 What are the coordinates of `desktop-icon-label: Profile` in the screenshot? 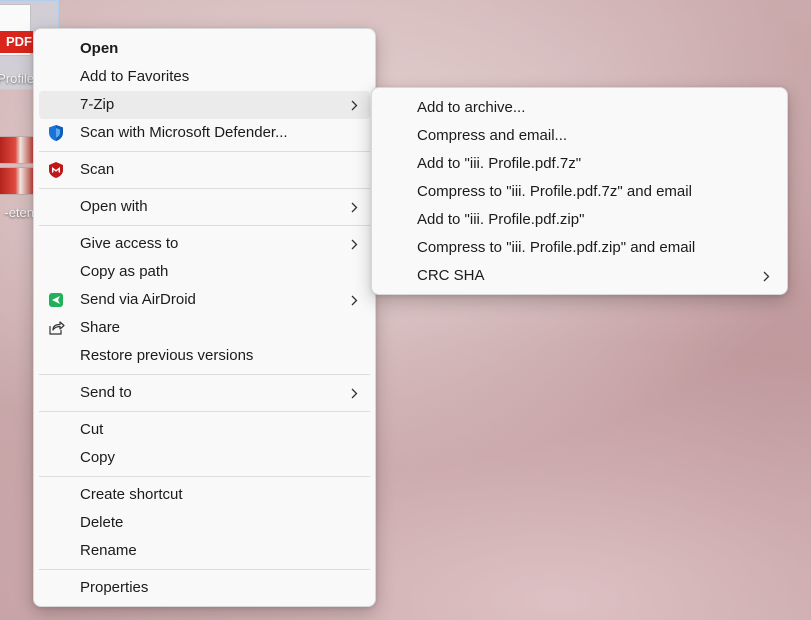 It's located at (17, 78).